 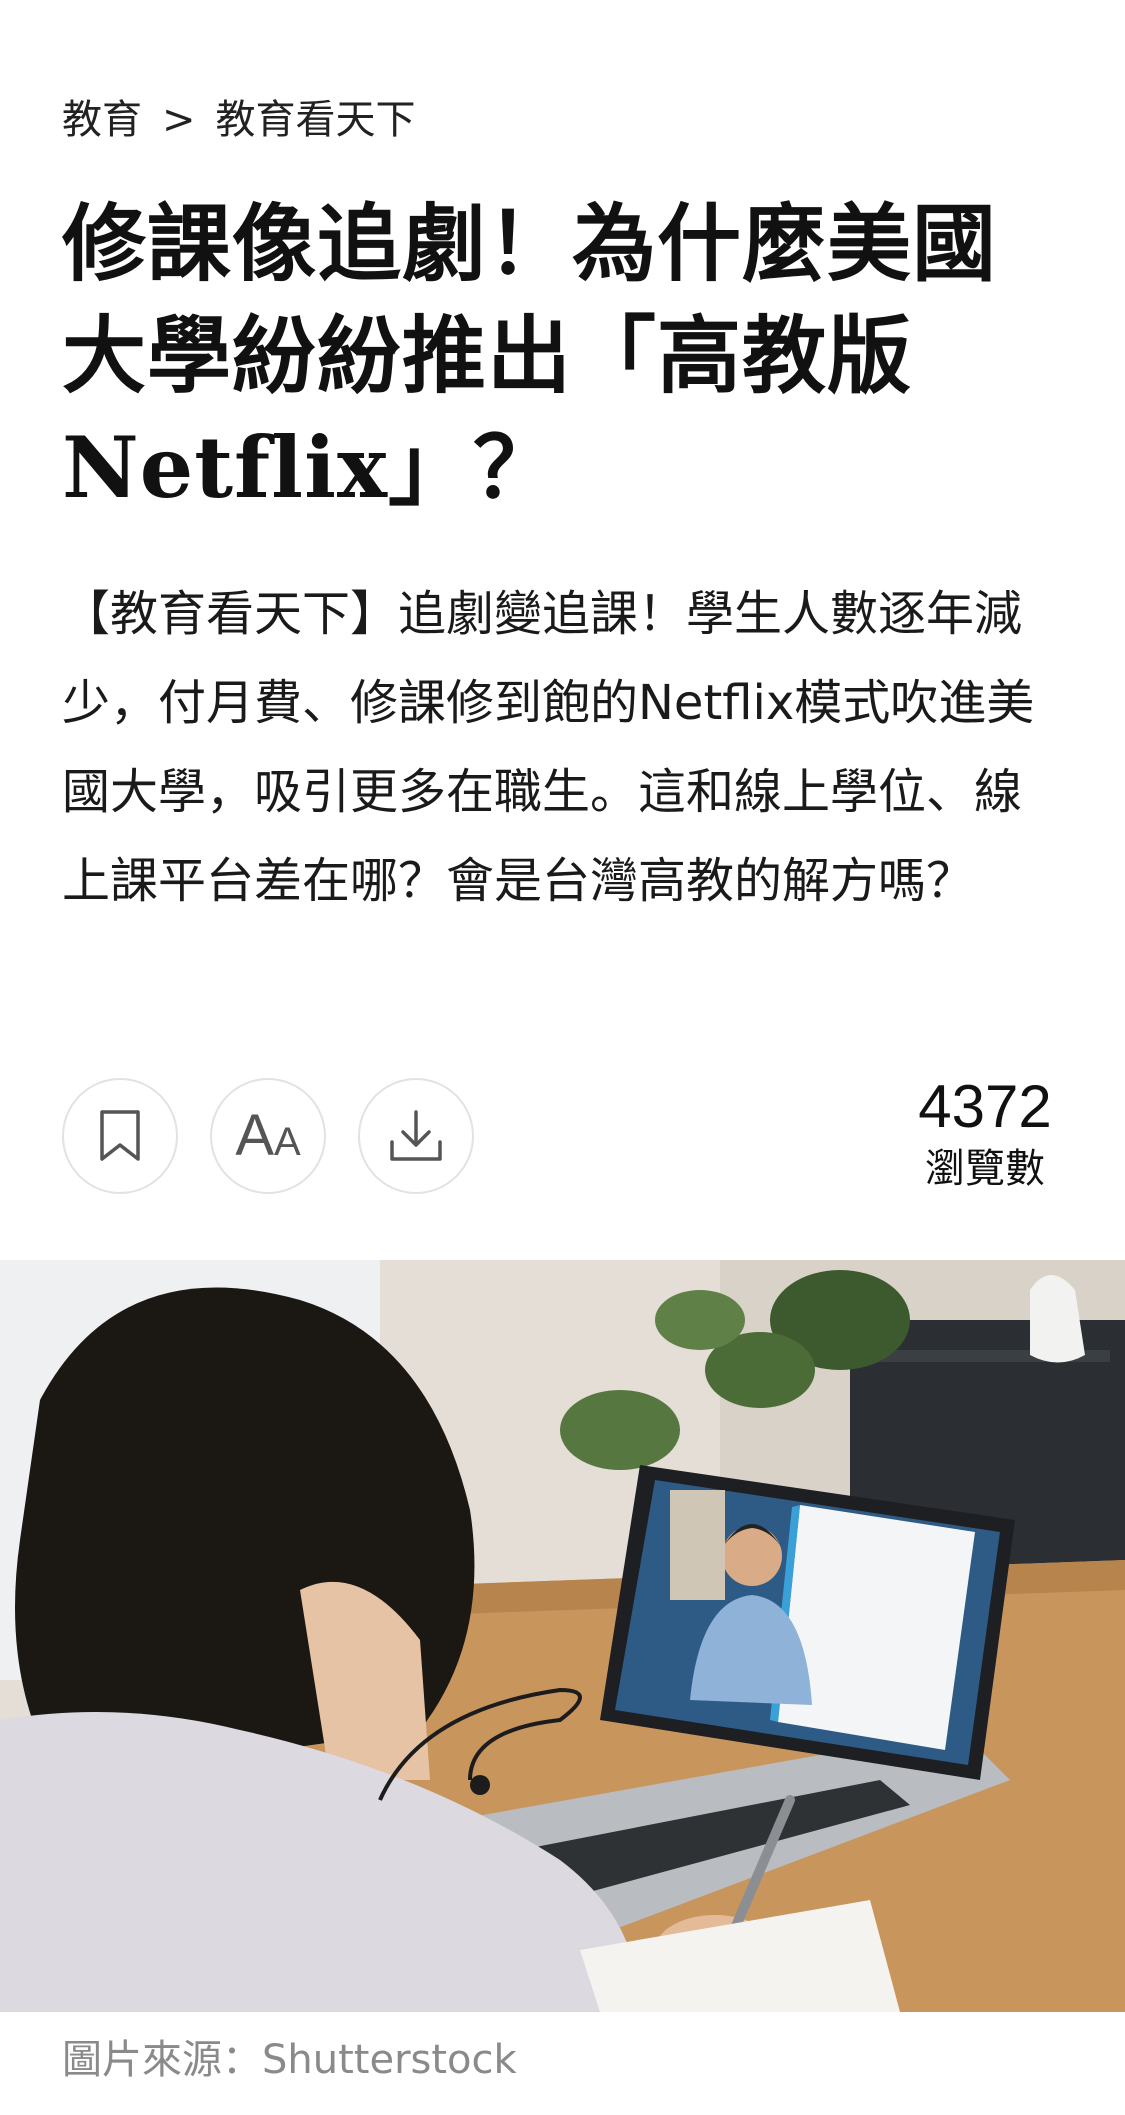 What do you see at coordinates (102, 120) in the screenshot?
I see `breadcrumb-item-education: 教育` at bounding box center [102, 120].